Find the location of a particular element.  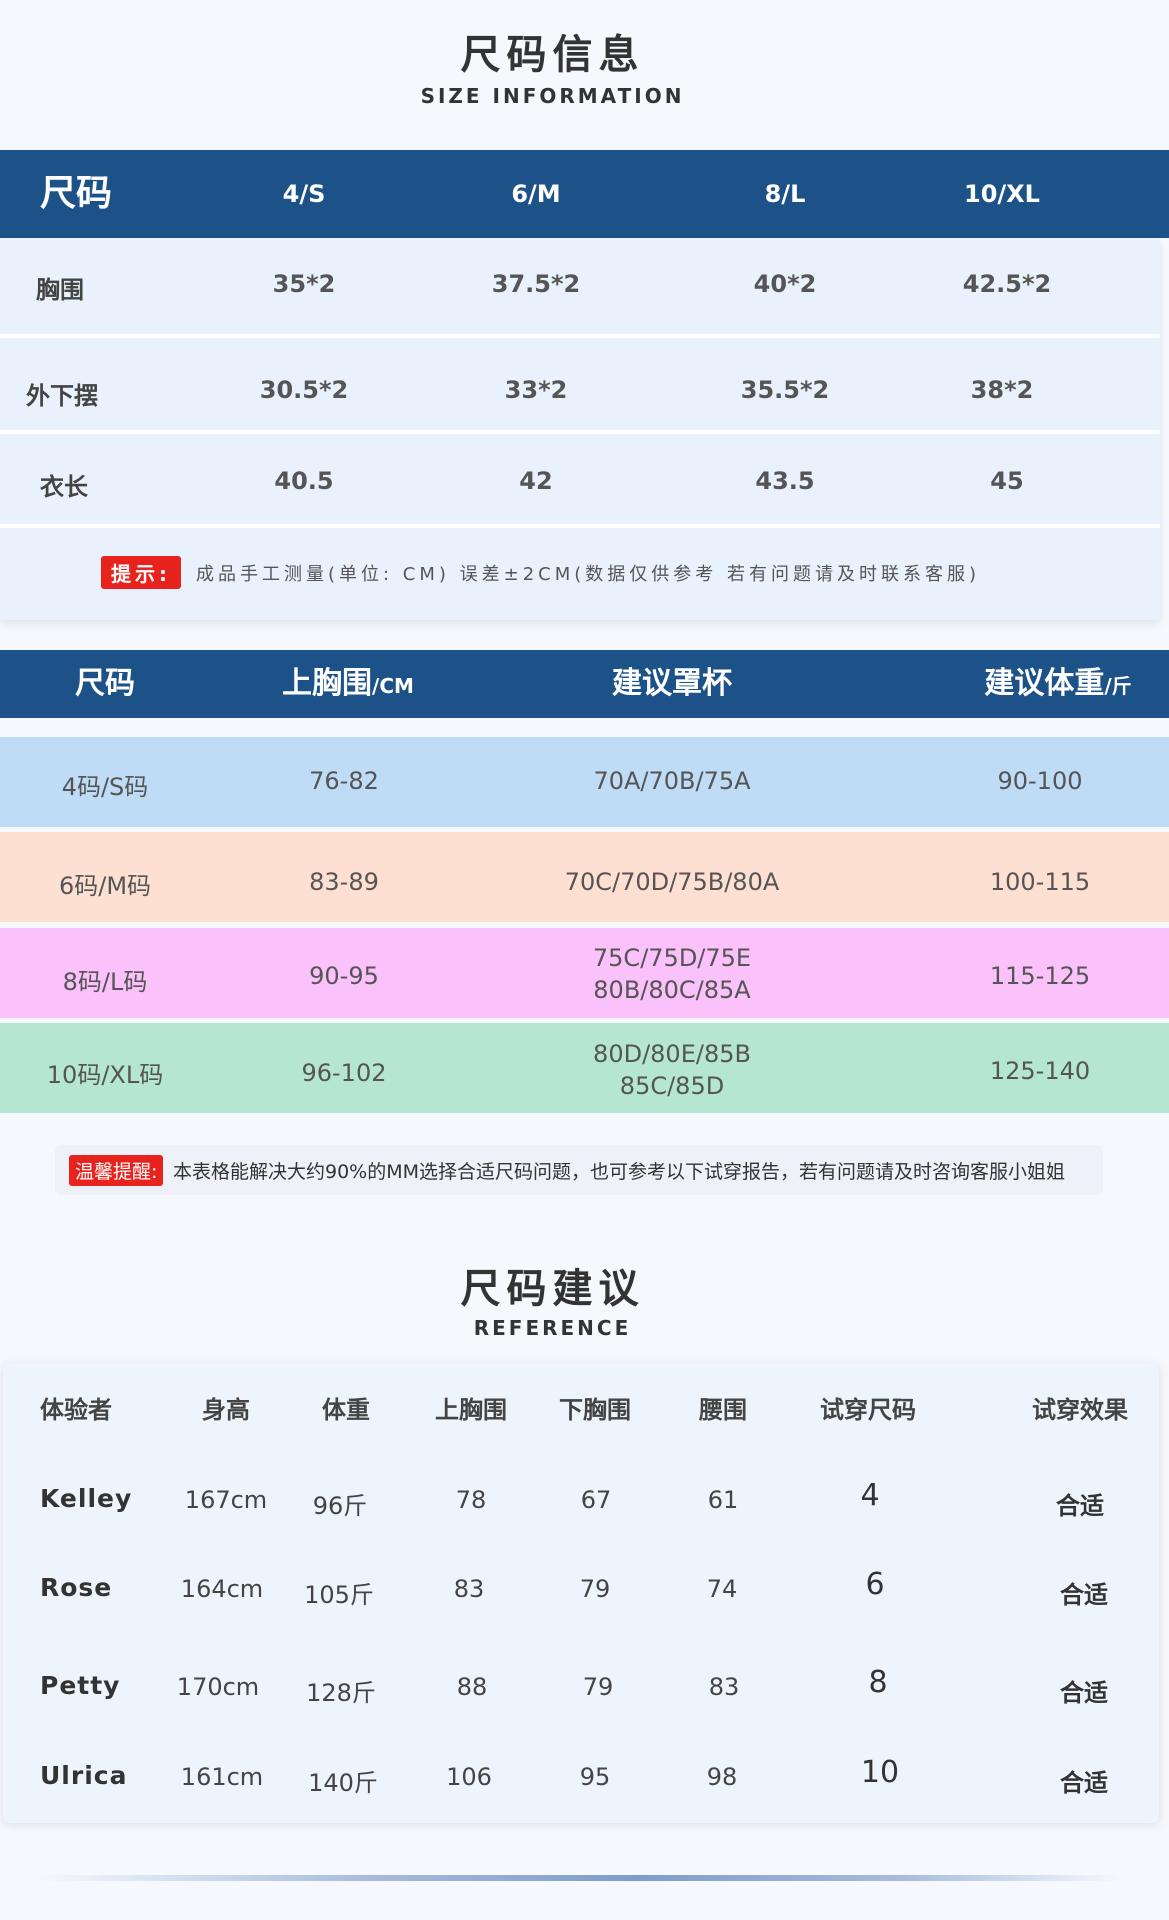

ref-weight: 128斤 is located at coordinates (341, 1693).